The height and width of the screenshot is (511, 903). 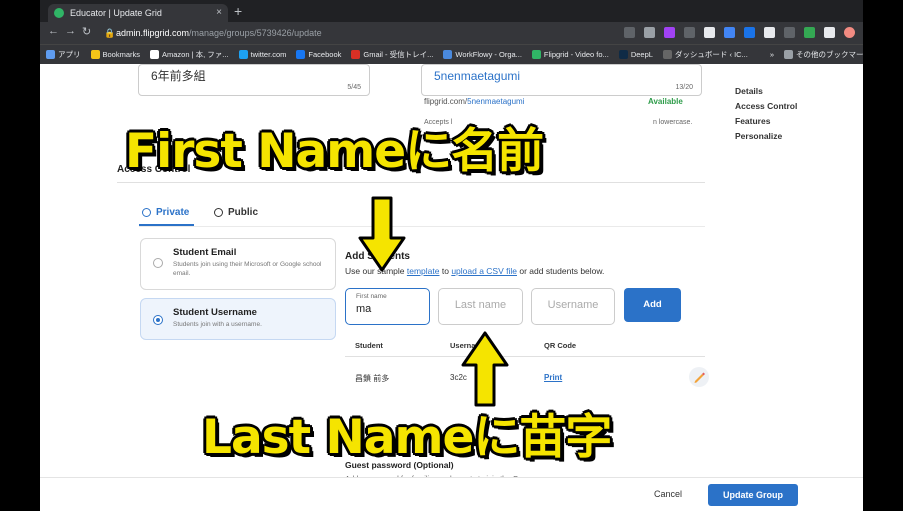 What do you see at coordinates (769, 32) in the screenshot?
I see `extension-square-icon` at bounding box center [769, 32].